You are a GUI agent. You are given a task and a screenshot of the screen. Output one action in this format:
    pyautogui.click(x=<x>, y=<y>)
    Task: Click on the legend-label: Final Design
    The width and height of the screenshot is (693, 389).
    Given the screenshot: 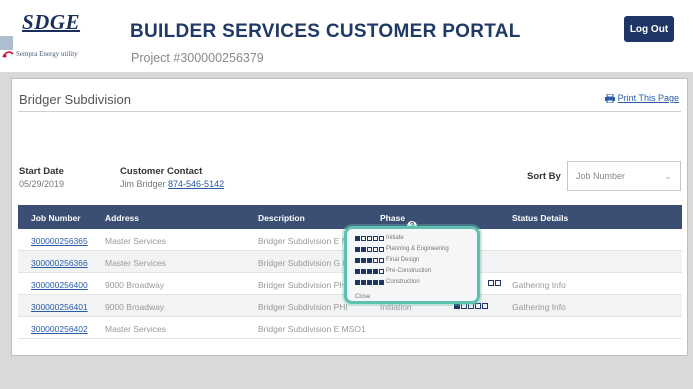 What is the action you would take?
    pyautogui.click(x=403, y=260)
    